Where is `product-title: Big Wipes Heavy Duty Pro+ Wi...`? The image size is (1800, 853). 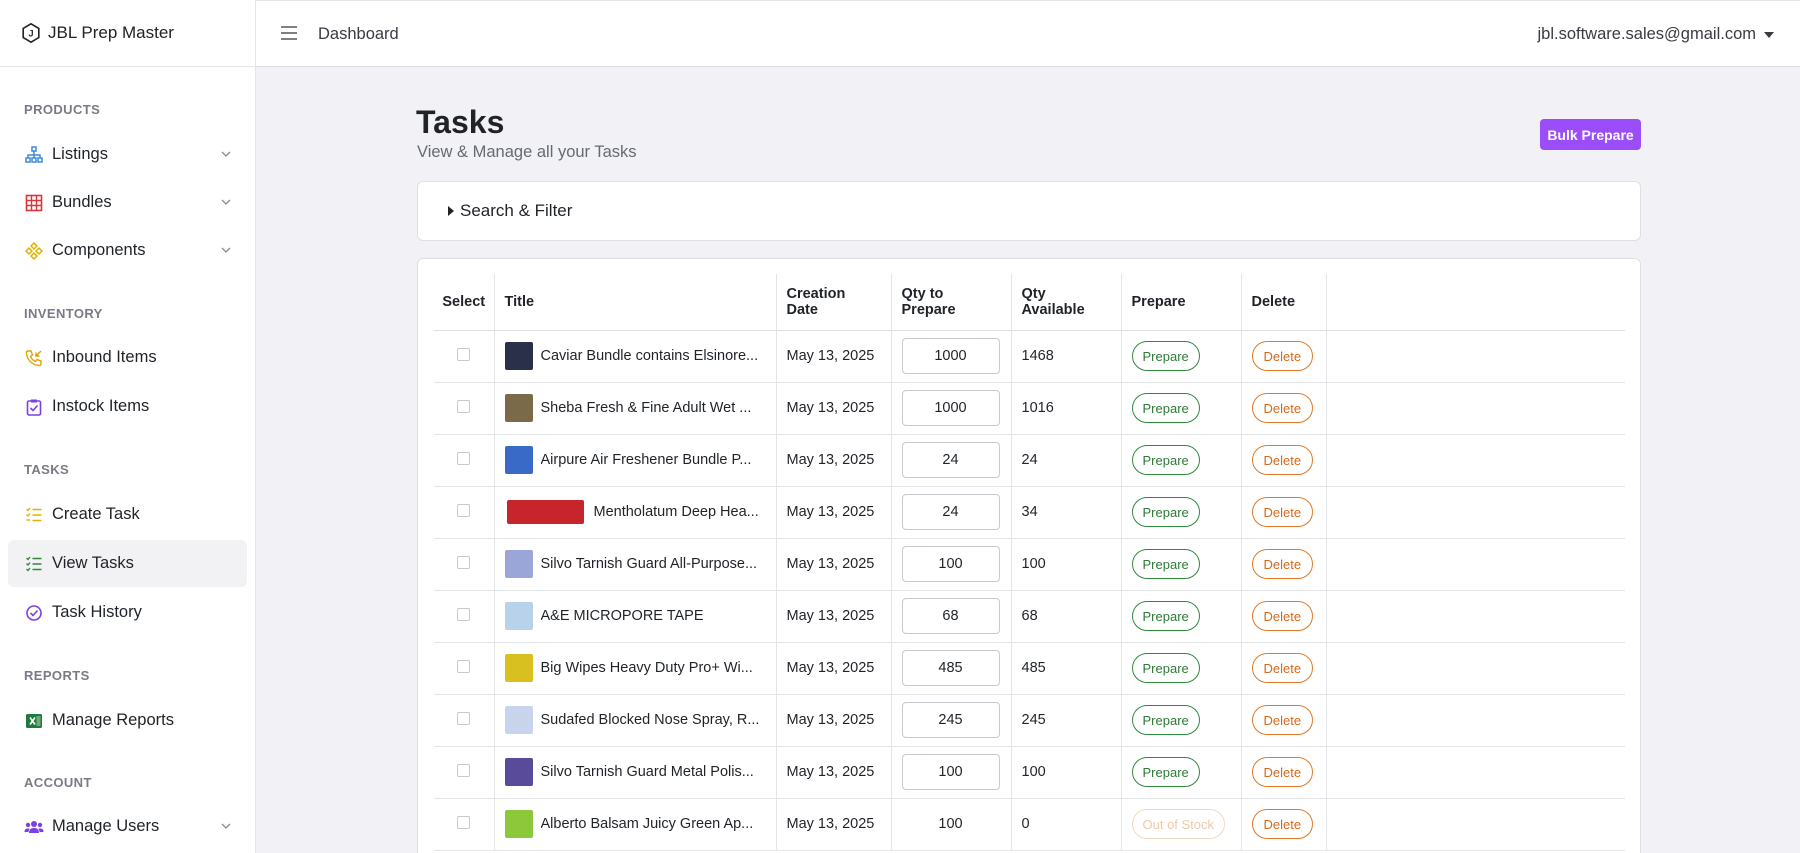 product-title: Big Wipes Heavy Duty Pro+ Wi... is located at coordinates (647, 668).